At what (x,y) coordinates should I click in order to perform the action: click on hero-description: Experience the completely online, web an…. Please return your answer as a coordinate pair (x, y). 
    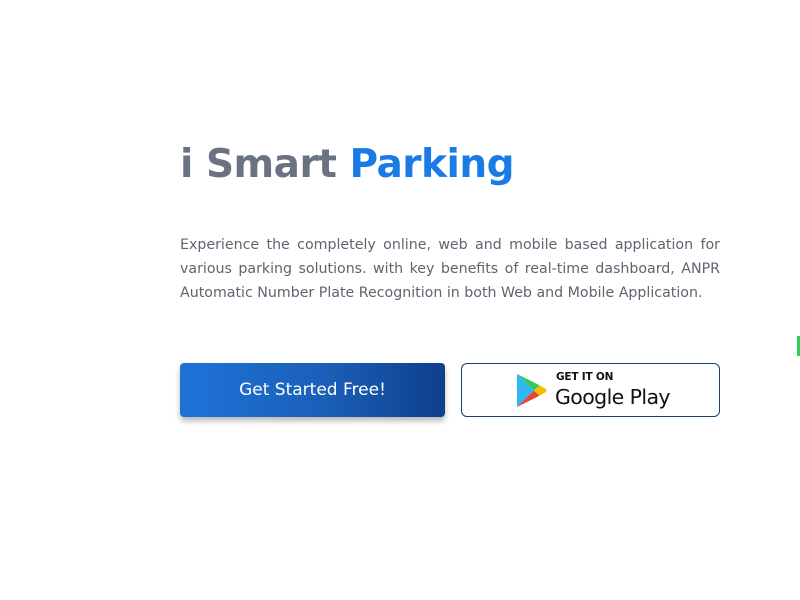
    Looking at the image, I should click on (450, 269).